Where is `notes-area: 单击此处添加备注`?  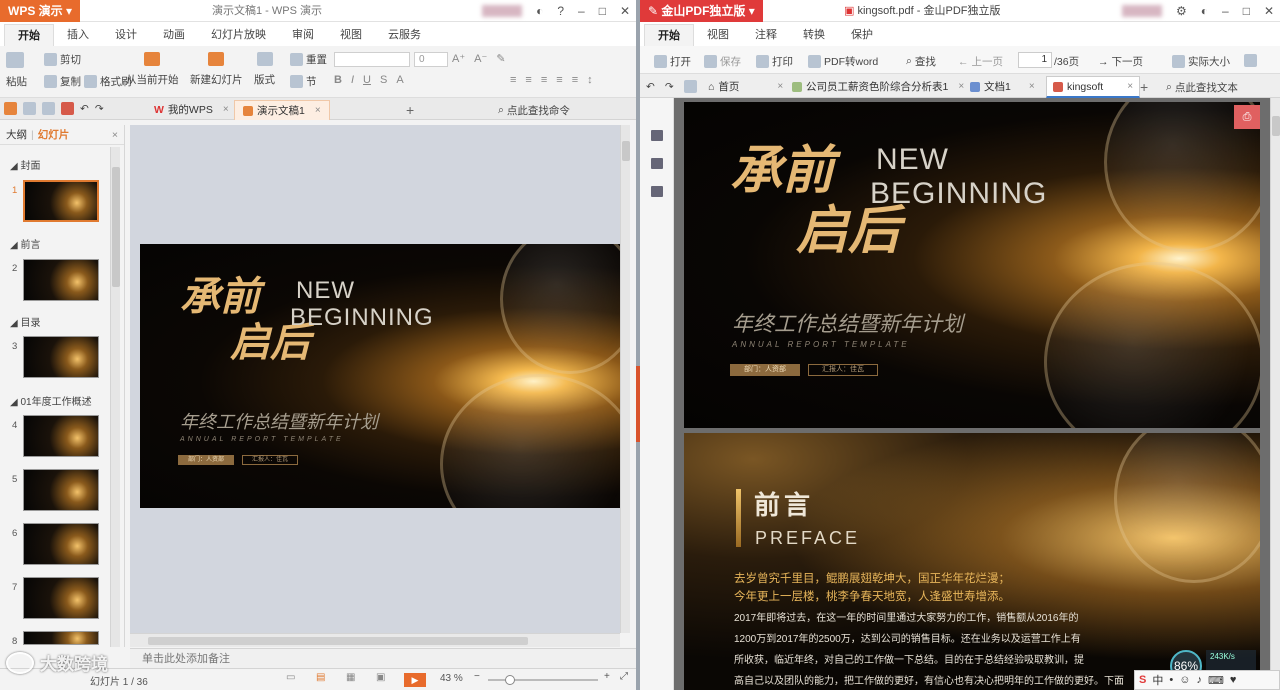
notes-area: 单击此处添加备注 is located at coordinates (383, 658).